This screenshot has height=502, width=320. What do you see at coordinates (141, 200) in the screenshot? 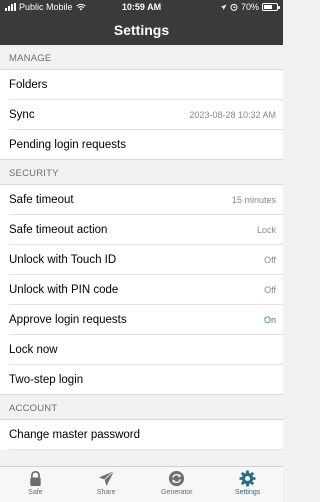
I see `row-safe-timeout: Safe timeout 15 minutes` at bounding box center [141, 200].